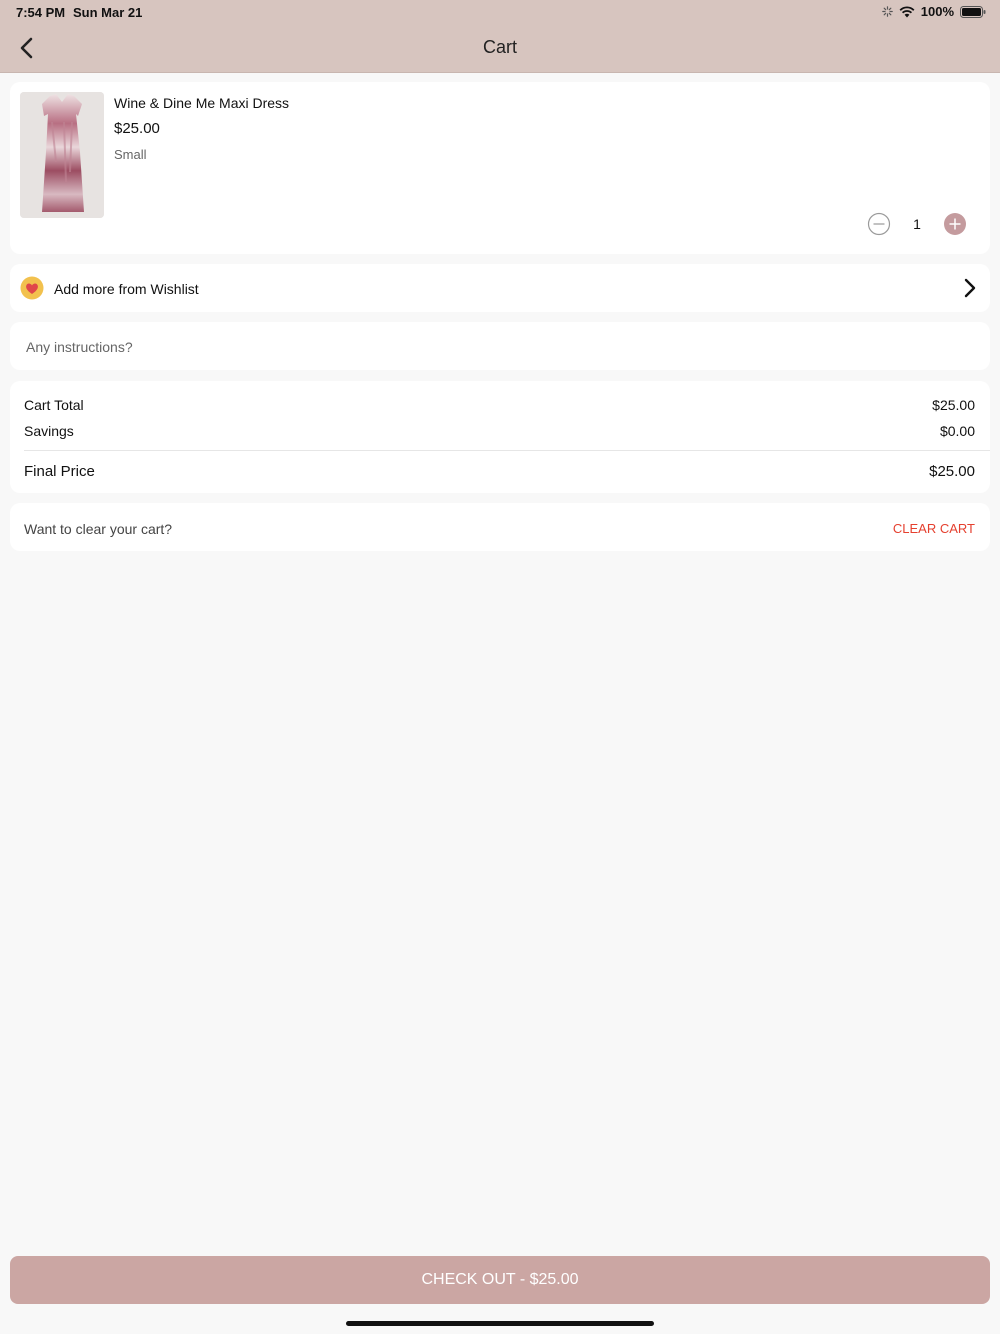  Describe the element at coordinates (59, 471) in the screenshot. I see `final-price-label: Final Price` at that location.